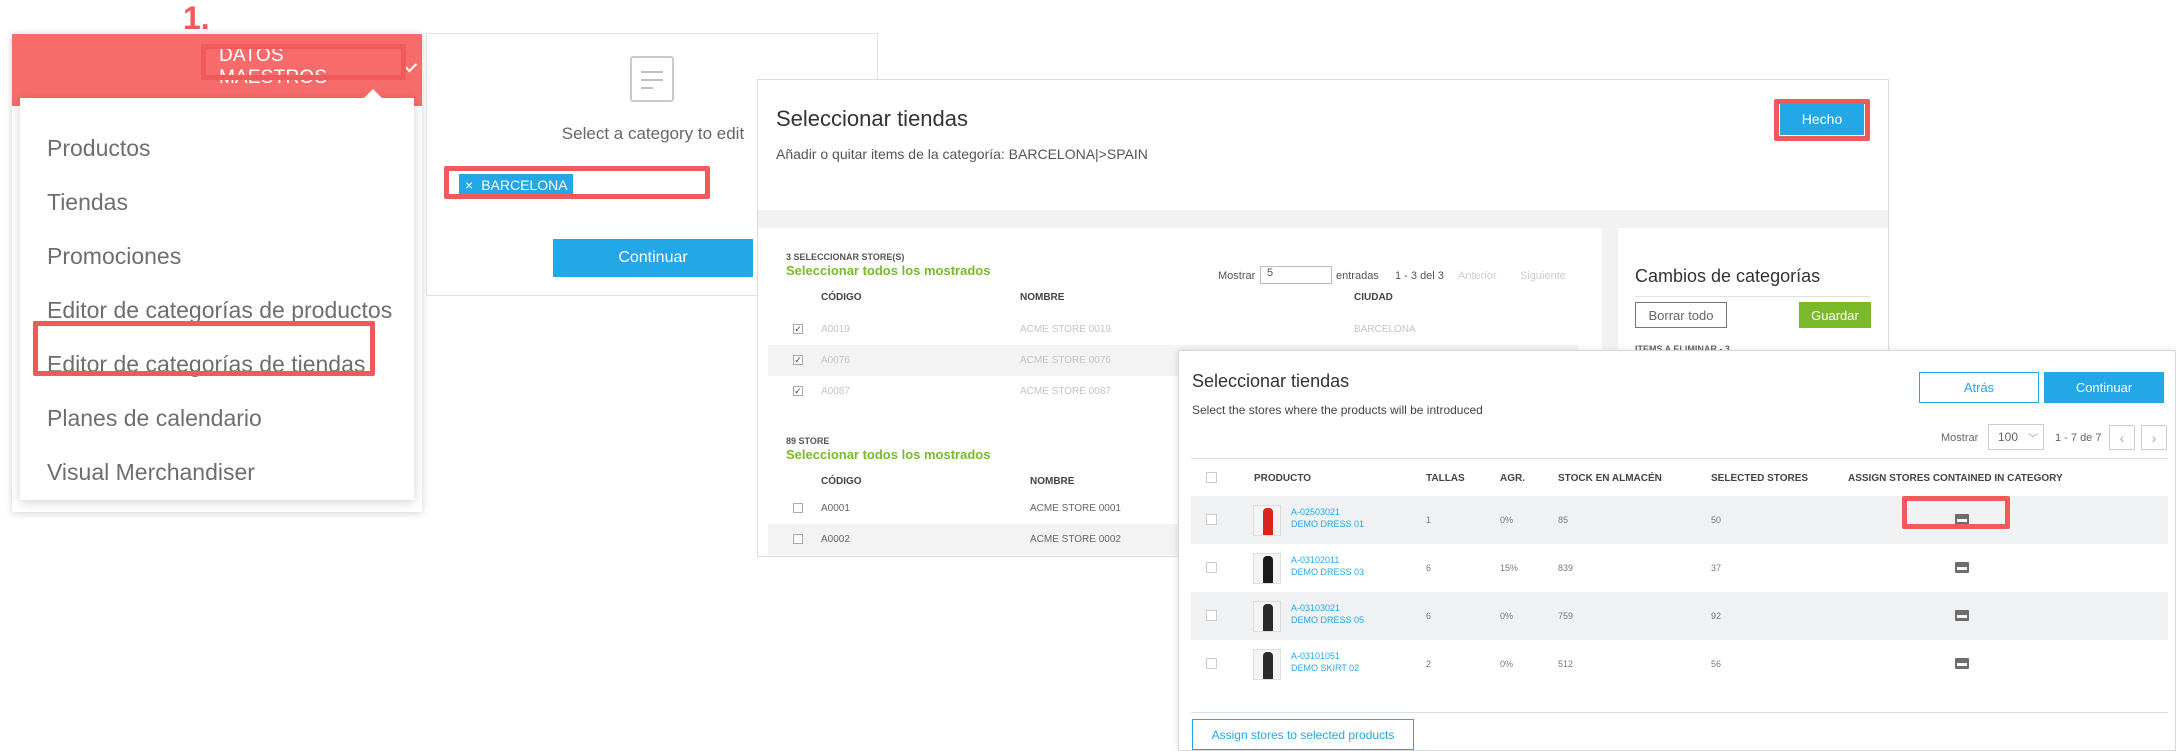 This screenshot has height=751, width=2176. What do you see at coordinates (1065, 391) in the screenshot?
I see `cell-name: ACME STORE 0087` at bounding box center [1065, 391].